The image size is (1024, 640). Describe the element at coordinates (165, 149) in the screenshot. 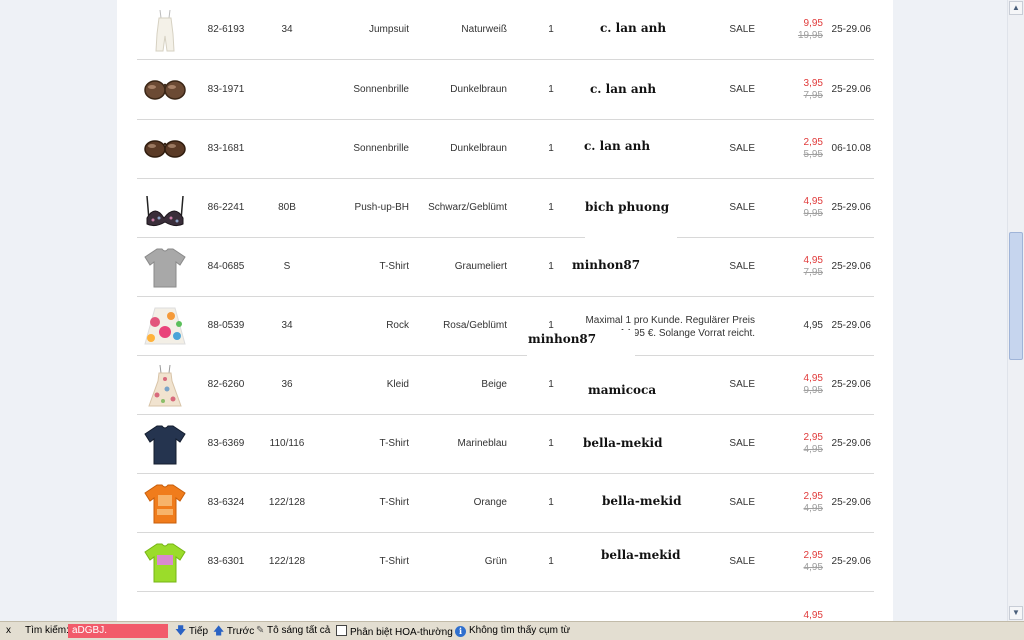

I see `sunglasses-thumbnail` at that location.